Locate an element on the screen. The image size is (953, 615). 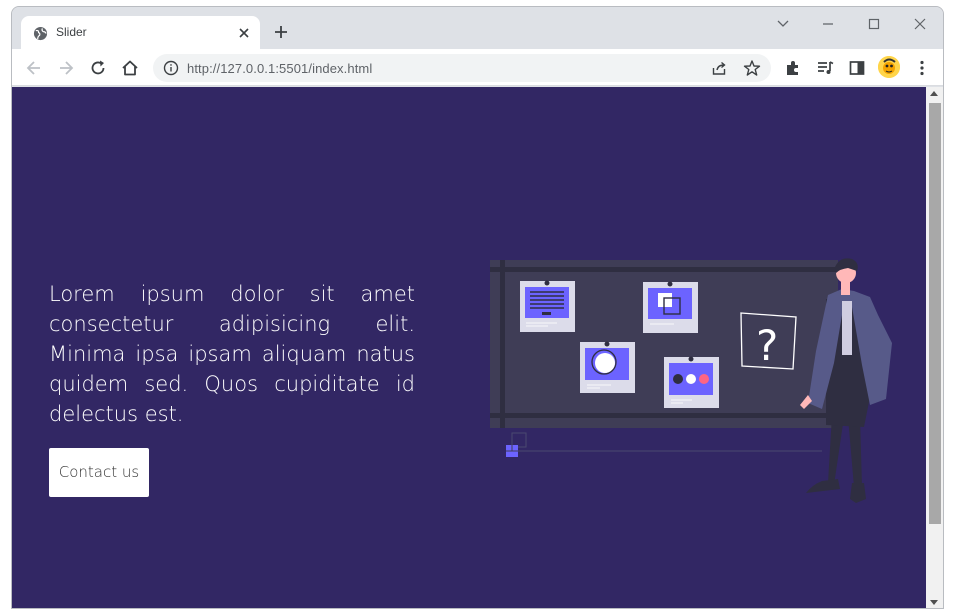
minimize-icon is located at coordinates (828, 24).